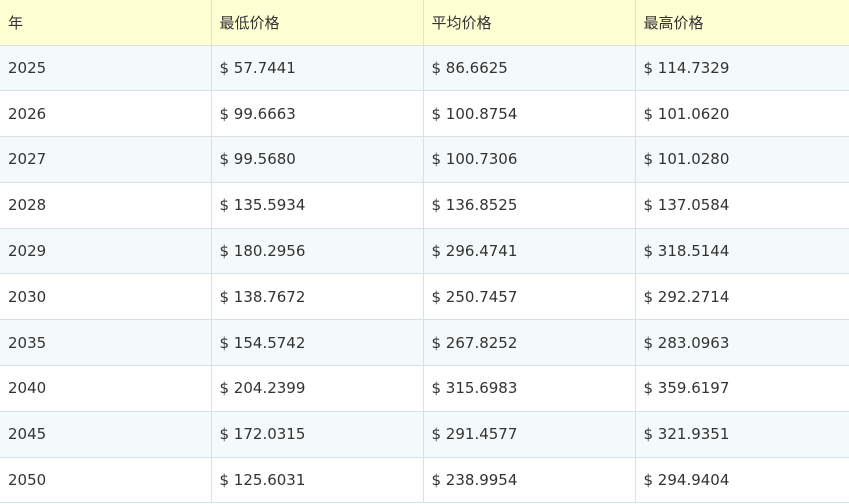  Describe the element at coordinates (742, 23) in the screenshot. I see `header-max-price: 最高价格` at that location.